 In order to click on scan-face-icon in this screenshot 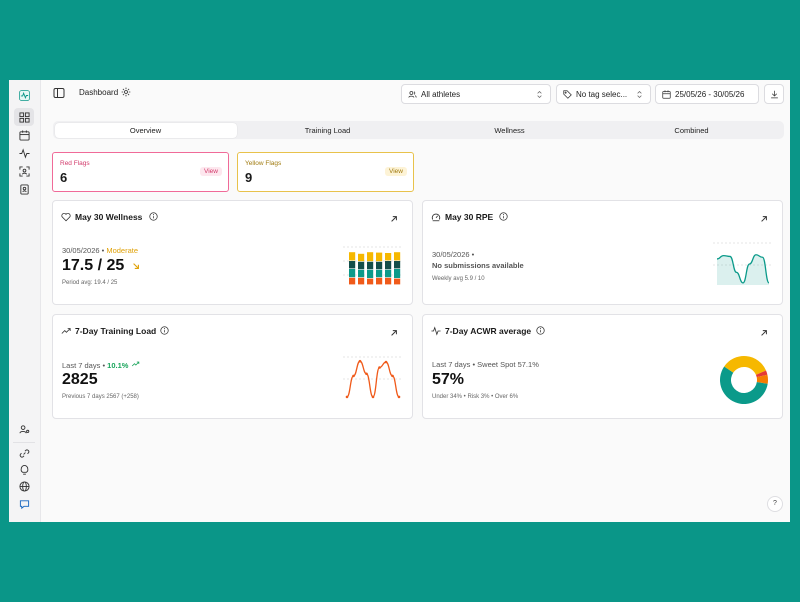, I will do `click(24, 171)`.